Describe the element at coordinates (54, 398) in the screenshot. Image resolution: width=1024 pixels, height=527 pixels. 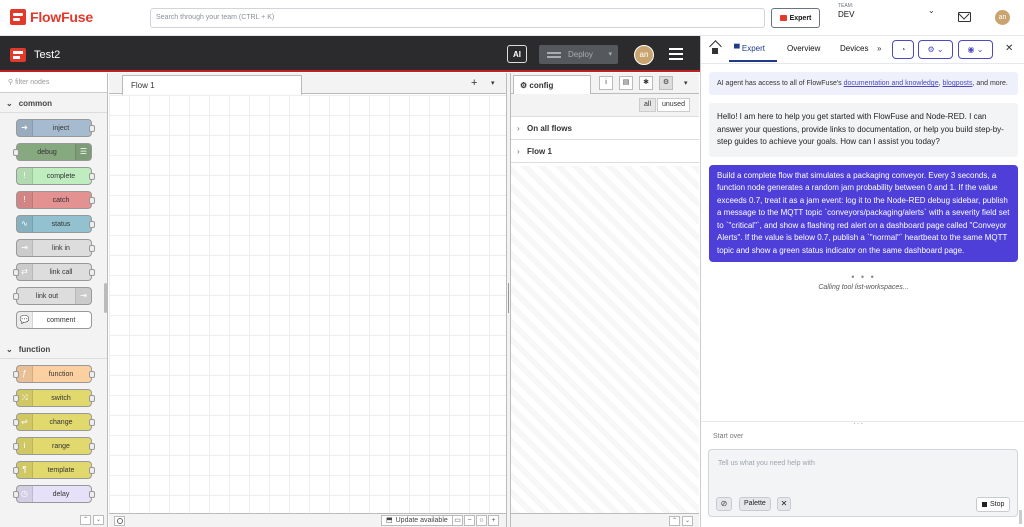
I see `palette-node: ⤨ switch` at that location.